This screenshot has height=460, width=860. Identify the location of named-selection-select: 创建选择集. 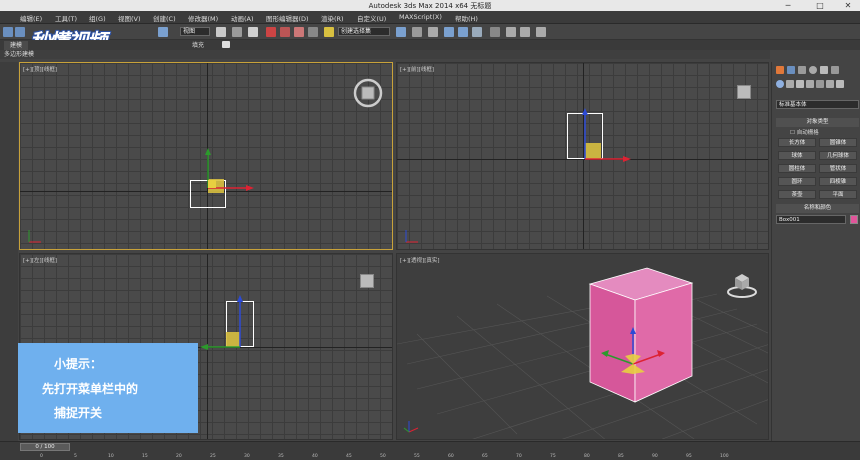
(364, 31).